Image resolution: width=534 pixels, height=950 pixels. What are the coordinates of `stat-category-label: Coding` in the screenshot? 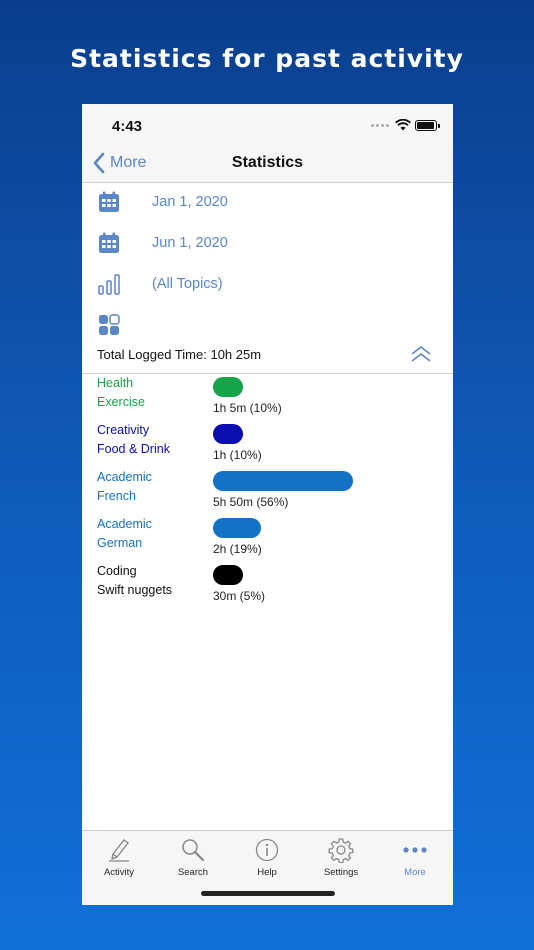 It's located at (117, 571).